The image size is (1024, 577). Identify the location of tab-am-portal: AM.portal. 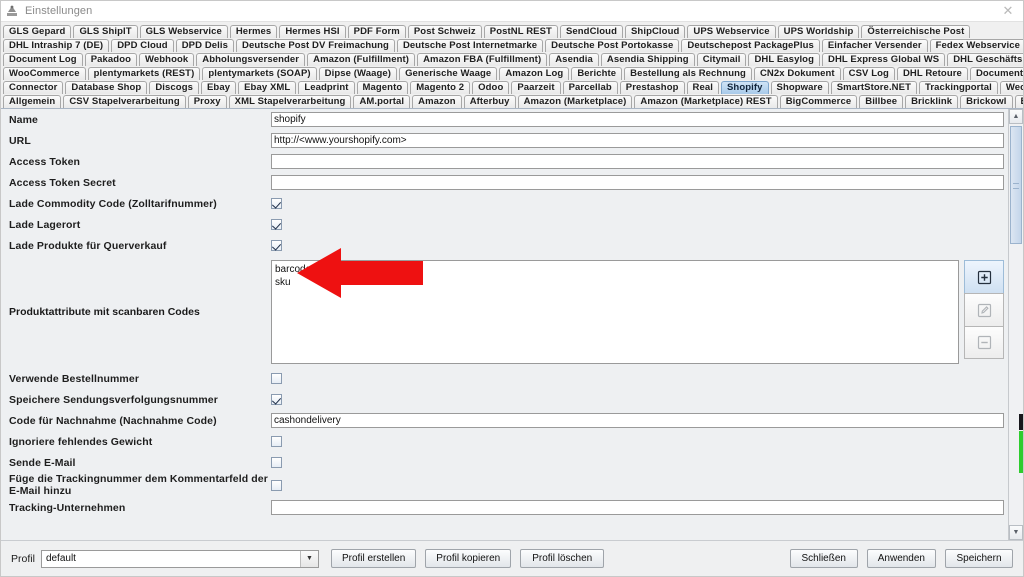
(382, 101).